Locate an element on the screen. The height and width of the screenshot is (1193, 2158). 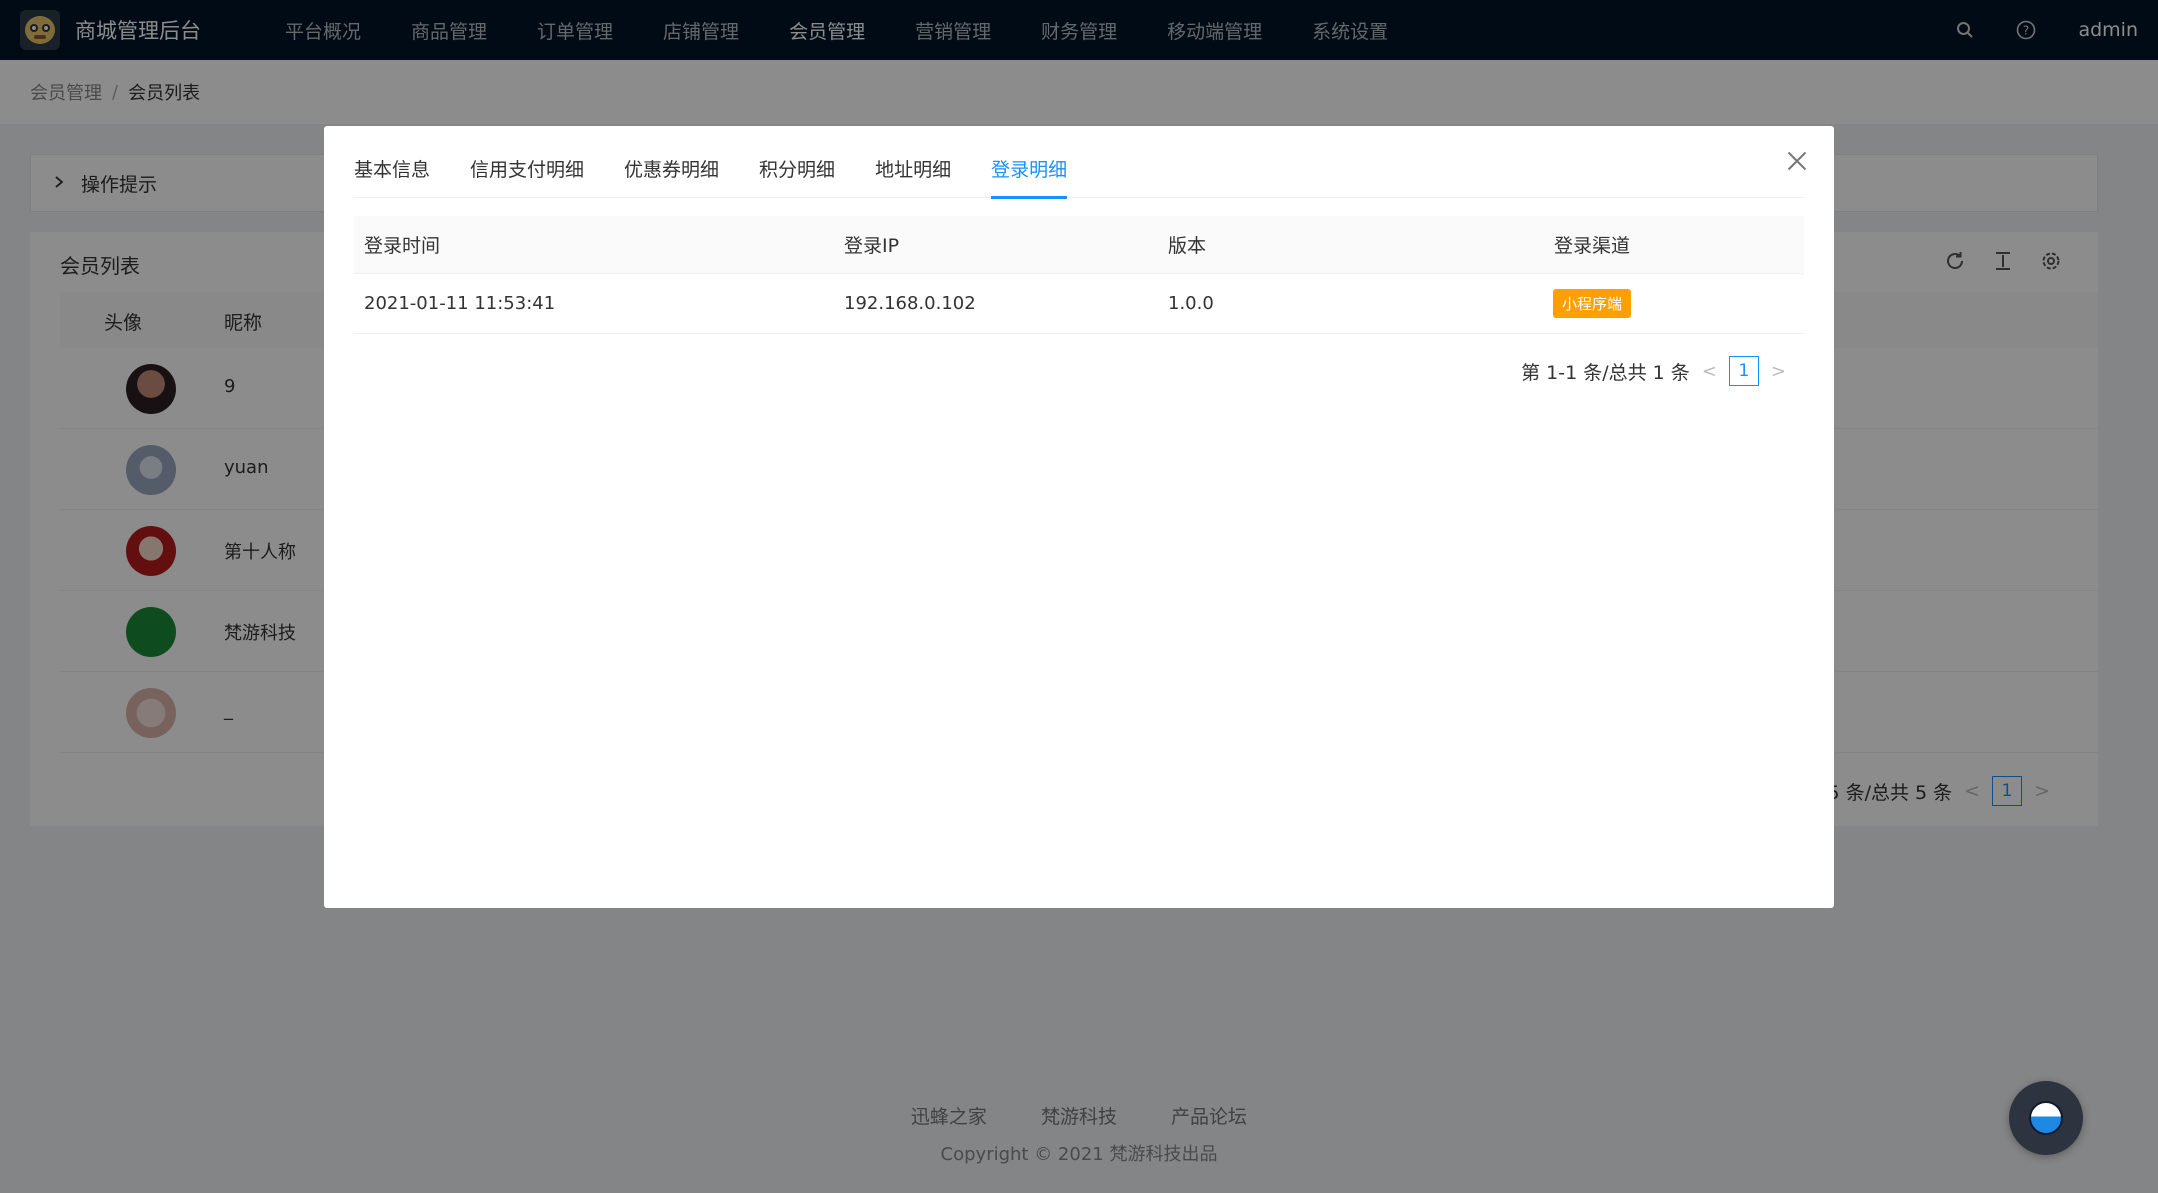
tab-points: 积分明细 is located at coordinates (797, 177).